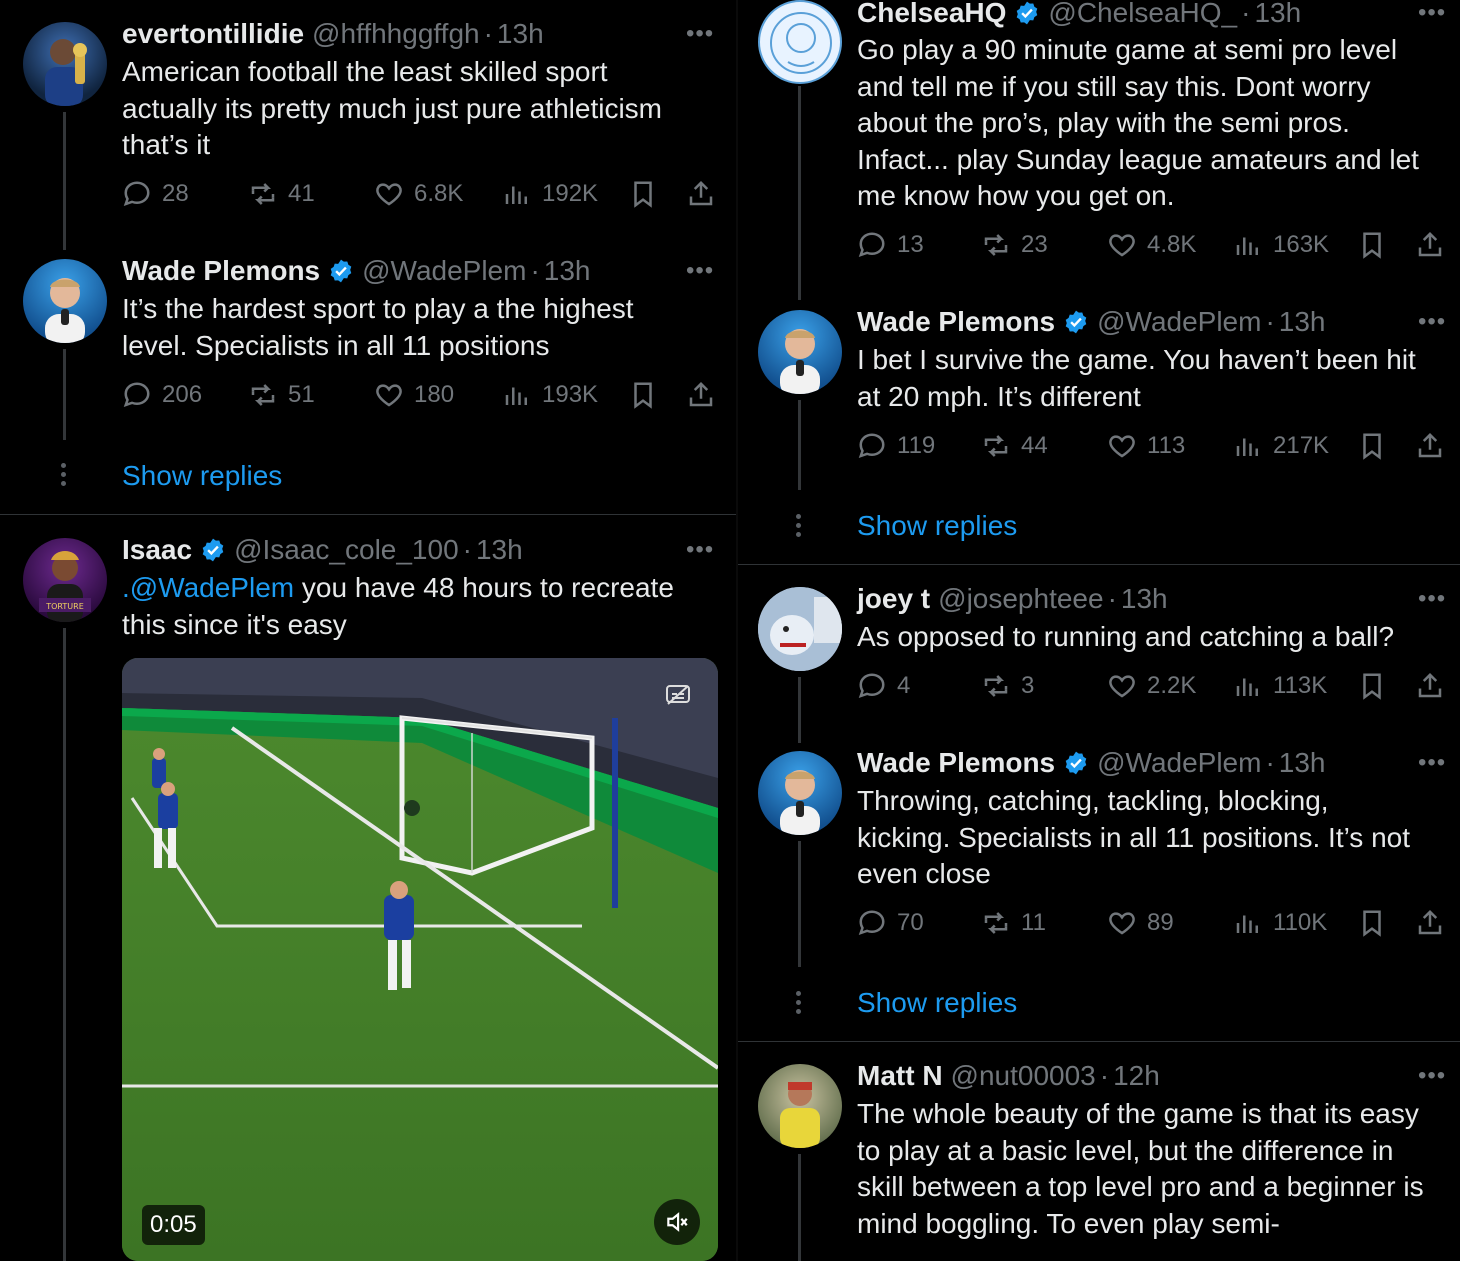 The width and height of the screenshot is (1460, 1261). What do you see at coordinates (1140, 923) in the screenshot?
I see `like-button: 89` at bounding box center [1140, 923].